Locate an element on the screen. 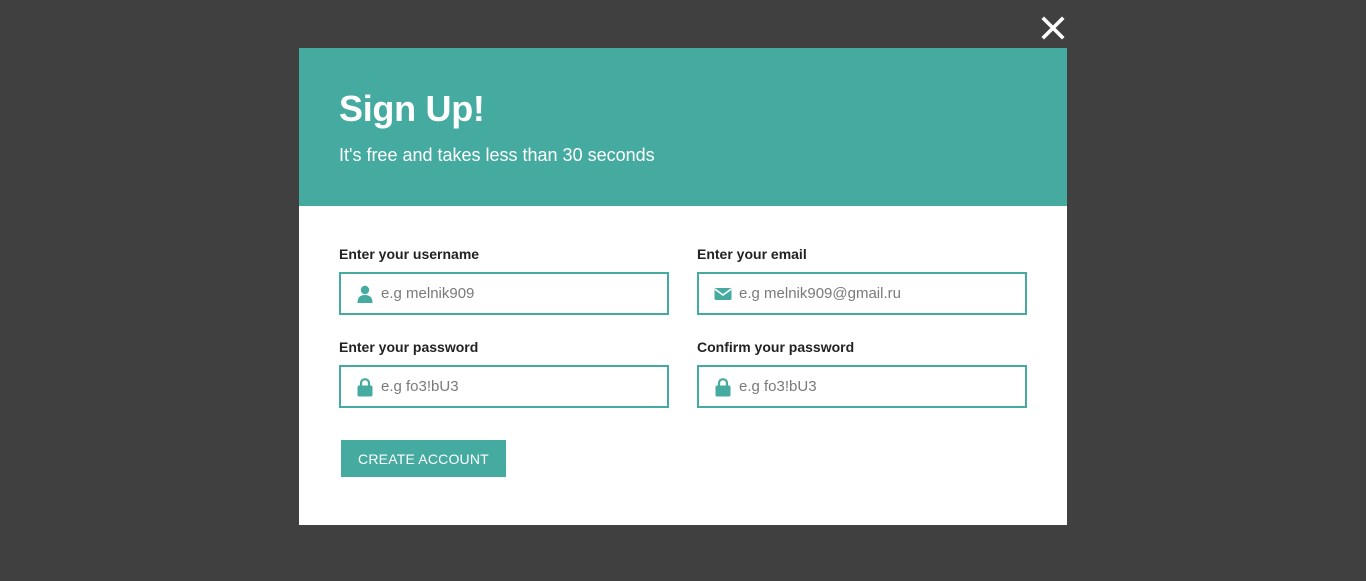  modal-subtitle: It's free and takes less than 30 seconds is located at coordinates (497, 155).